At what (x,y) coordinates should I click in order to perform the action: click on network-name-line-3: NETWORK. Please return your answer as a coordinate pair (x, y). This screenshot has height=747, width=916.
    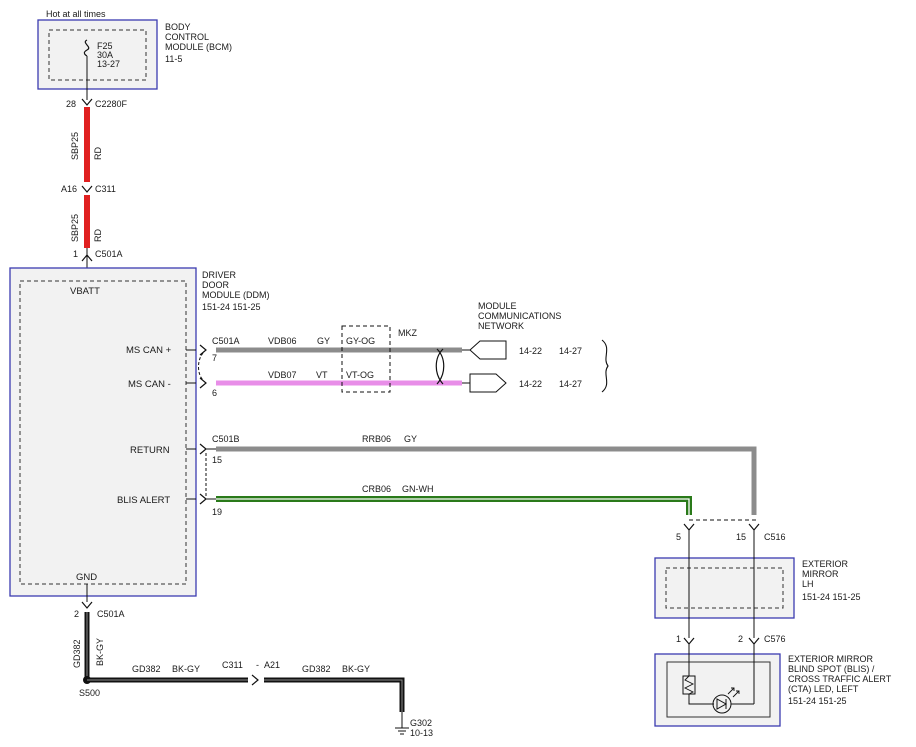
    Looking at the image, I should click on (501, 326).